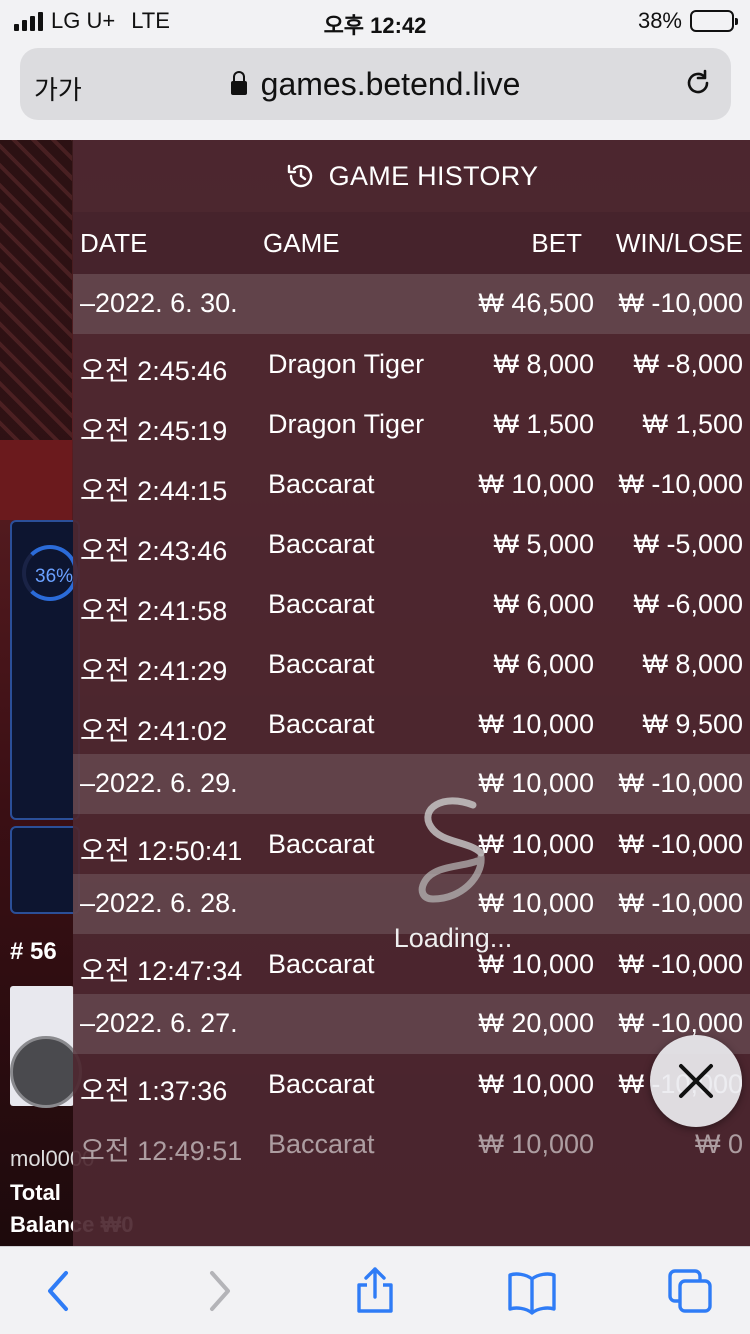 The height and width of the screenshot is (1334, 750). Describe the element at coordinates (718, 1144) in the screenshot. I see `row-win-lose: ₩ 0` at that location.